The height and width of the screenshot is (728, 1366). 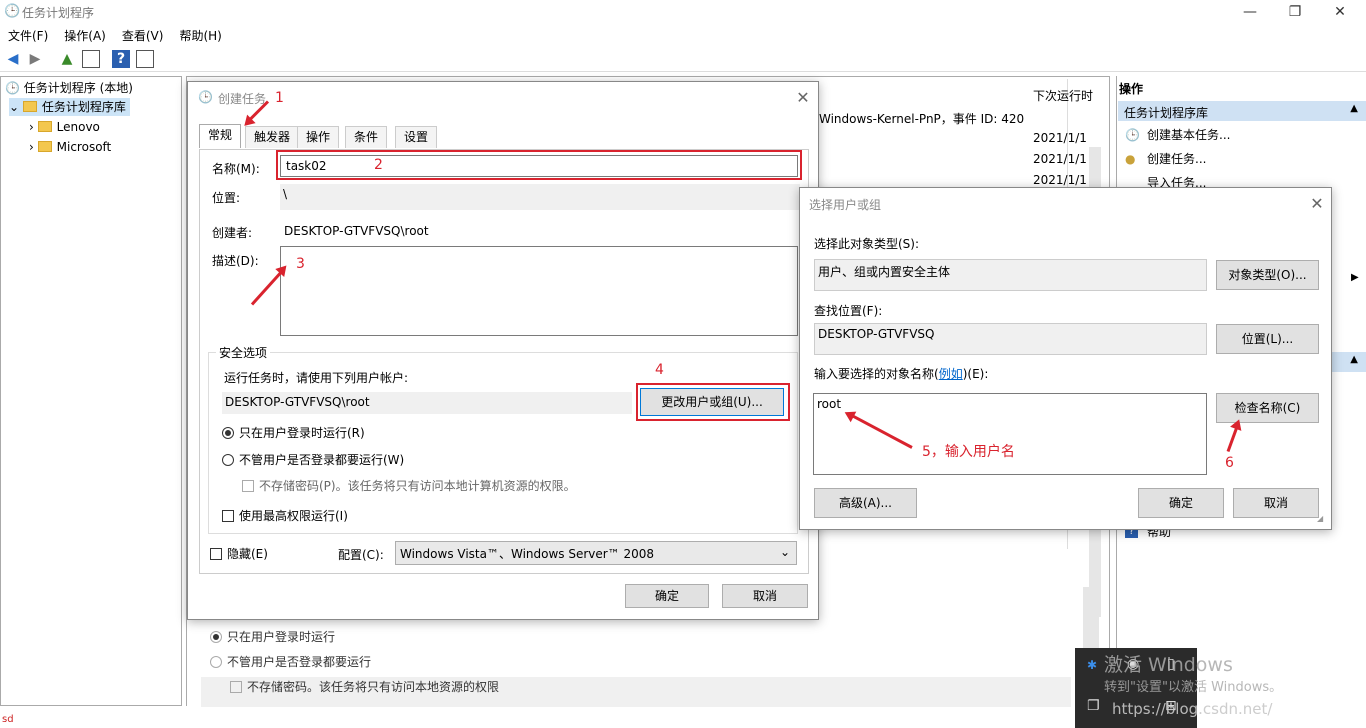 I want to click on name-label: 名称(M):, so click(x=236, y=169).